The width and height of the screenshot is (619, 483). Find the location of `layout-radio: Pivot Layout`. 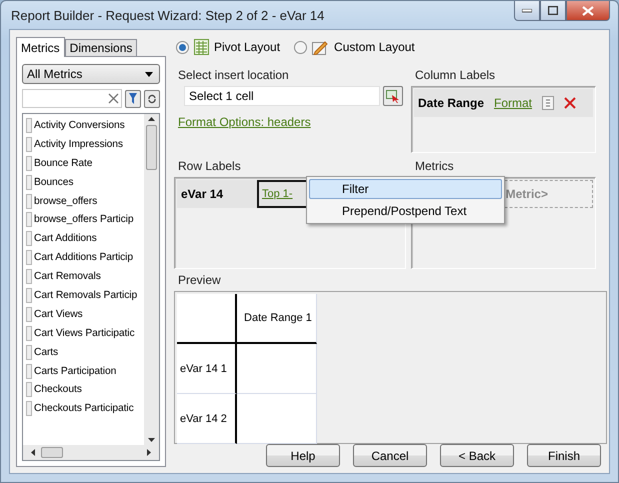

layout-radio: Pivot Layout is located at coordinates (228, 47).